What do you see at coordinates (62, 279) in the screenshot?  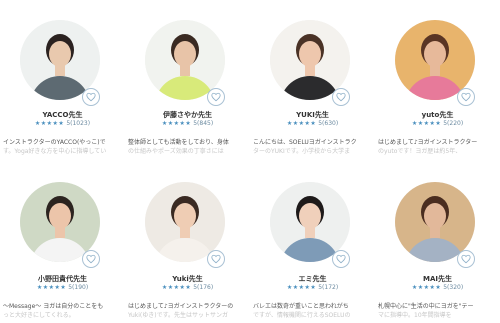 I see `instructor-name: 小野田貴代先生` at bounding box center [62, 279].